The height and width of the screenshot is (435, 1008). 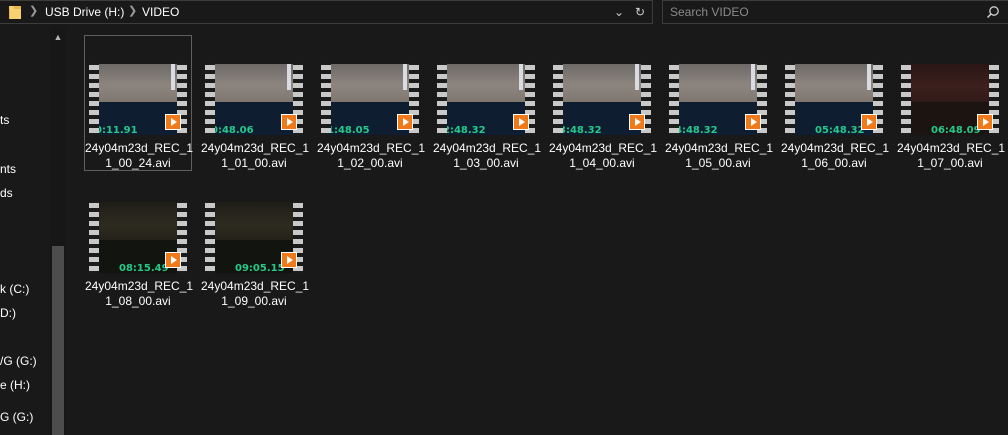 I want to click on file-name-line-2: 1_03_00.avi, so click(x=486, y=163).